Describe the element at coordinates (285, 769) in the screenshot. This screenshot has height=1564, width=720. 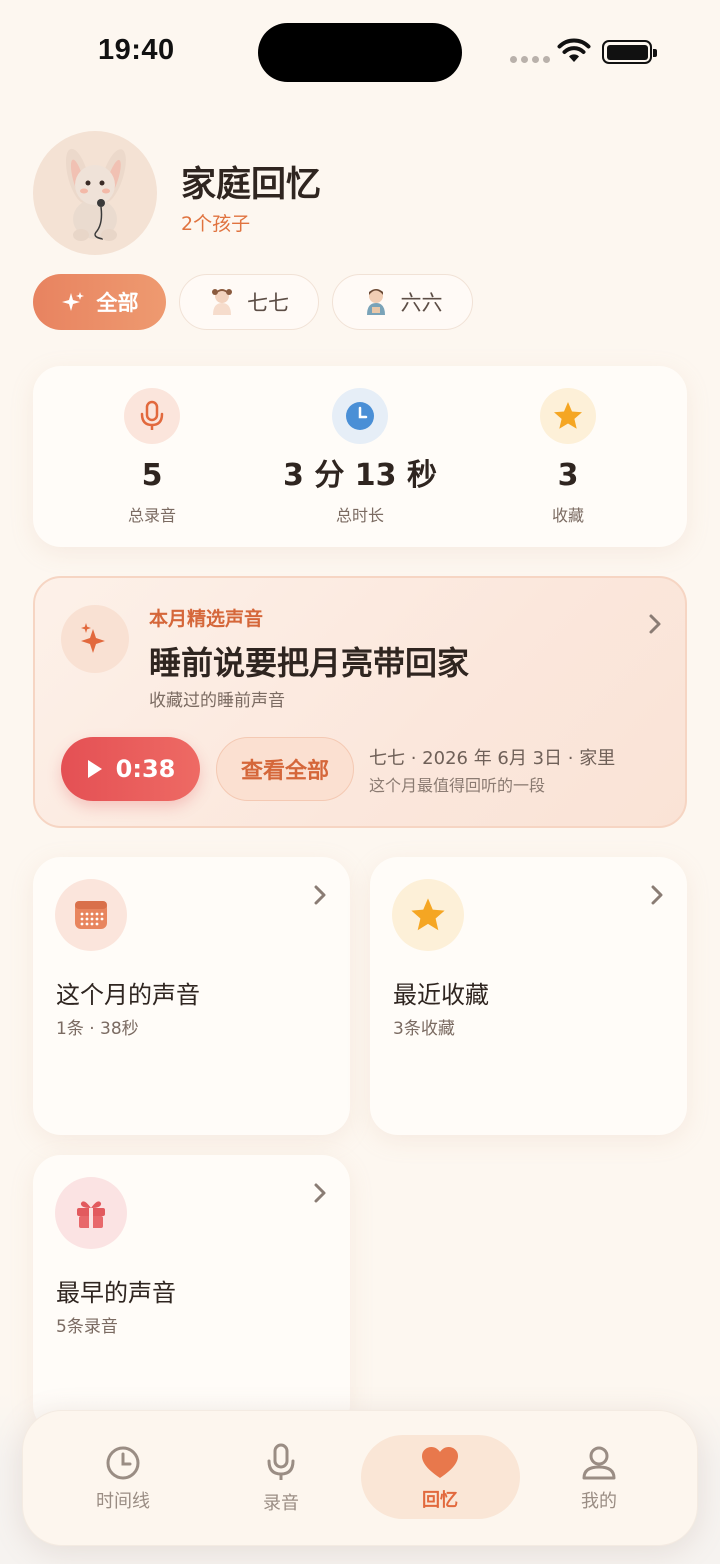
I see `view-all-button: 查看全部` at that location.